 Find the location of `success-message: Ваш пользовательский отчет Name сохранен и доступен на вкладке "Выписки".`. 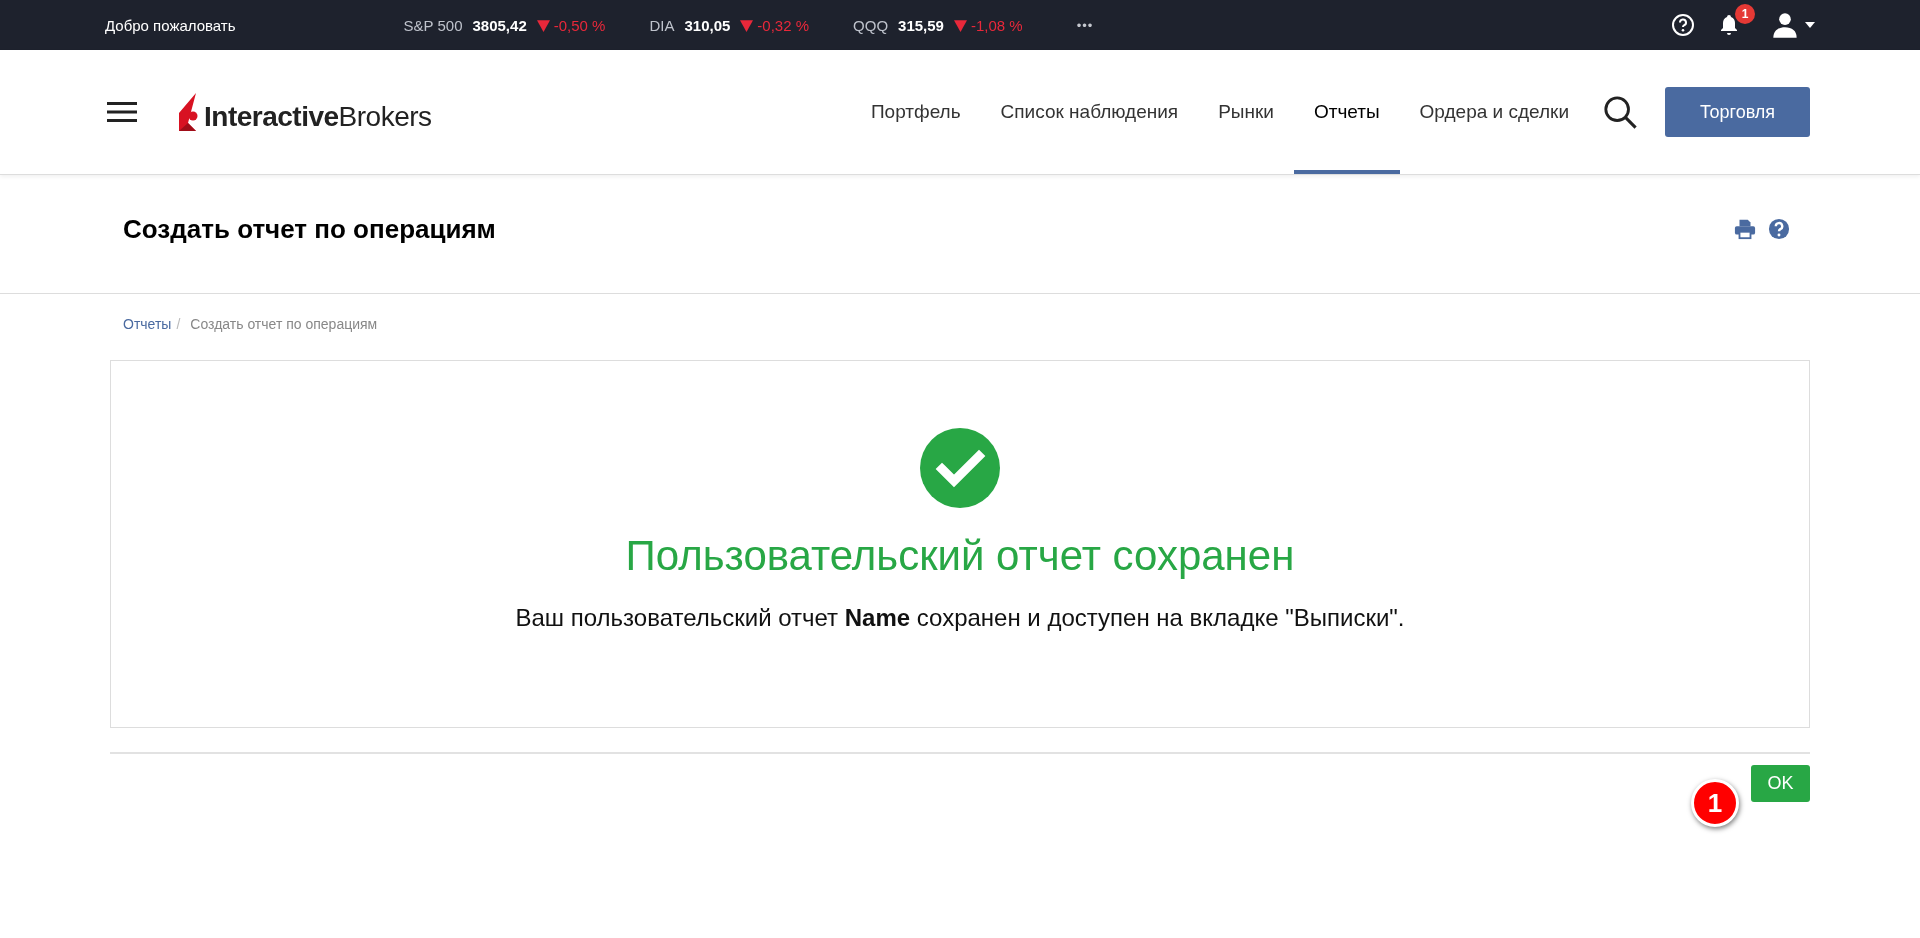

success-message: Ваш пользовательский отчет Name сохранен и доступен на вкладке "Выписки". is located at coordinates (960, 618).